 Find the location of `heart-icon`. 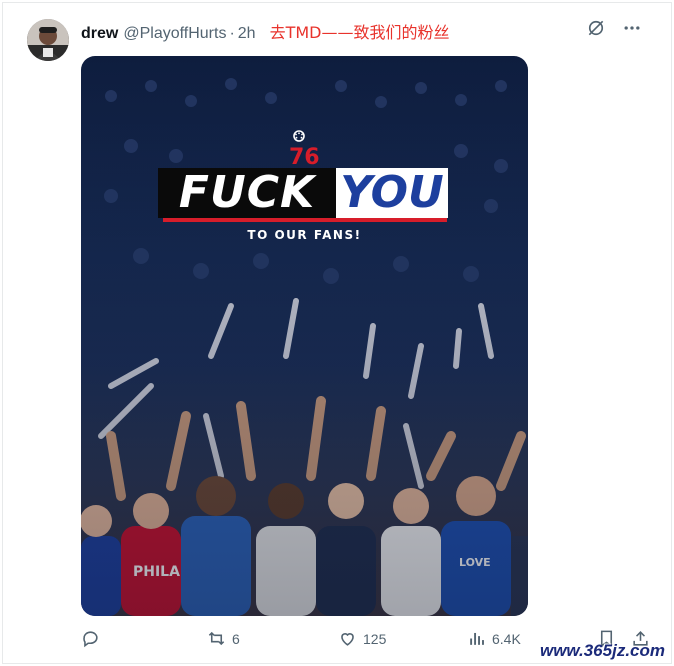

heart-icon is located at coordinates (347, 639).